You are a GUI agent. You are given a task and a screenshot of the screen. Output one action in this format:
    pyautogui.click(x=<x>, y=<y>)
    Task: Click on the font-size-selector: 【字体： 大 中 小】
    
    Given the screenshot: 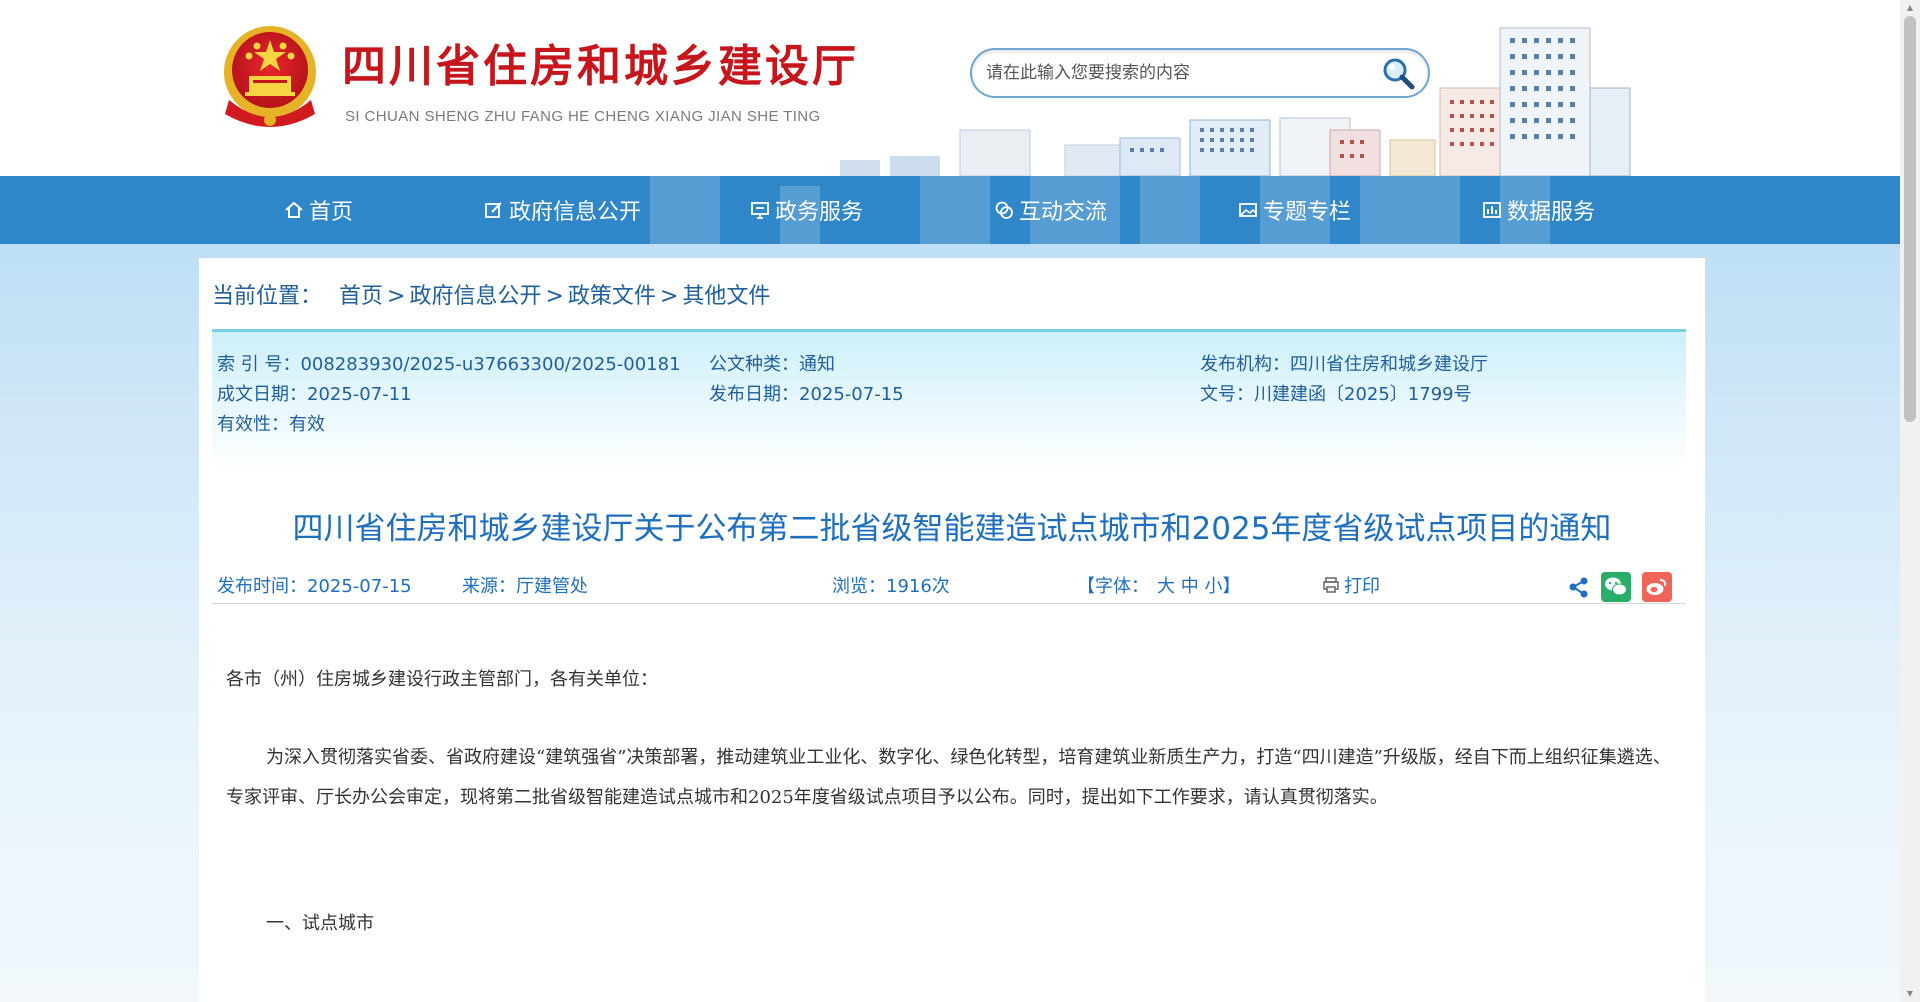 What is the action you would take?
    pyautogui.click(x=1158, y=585)
    